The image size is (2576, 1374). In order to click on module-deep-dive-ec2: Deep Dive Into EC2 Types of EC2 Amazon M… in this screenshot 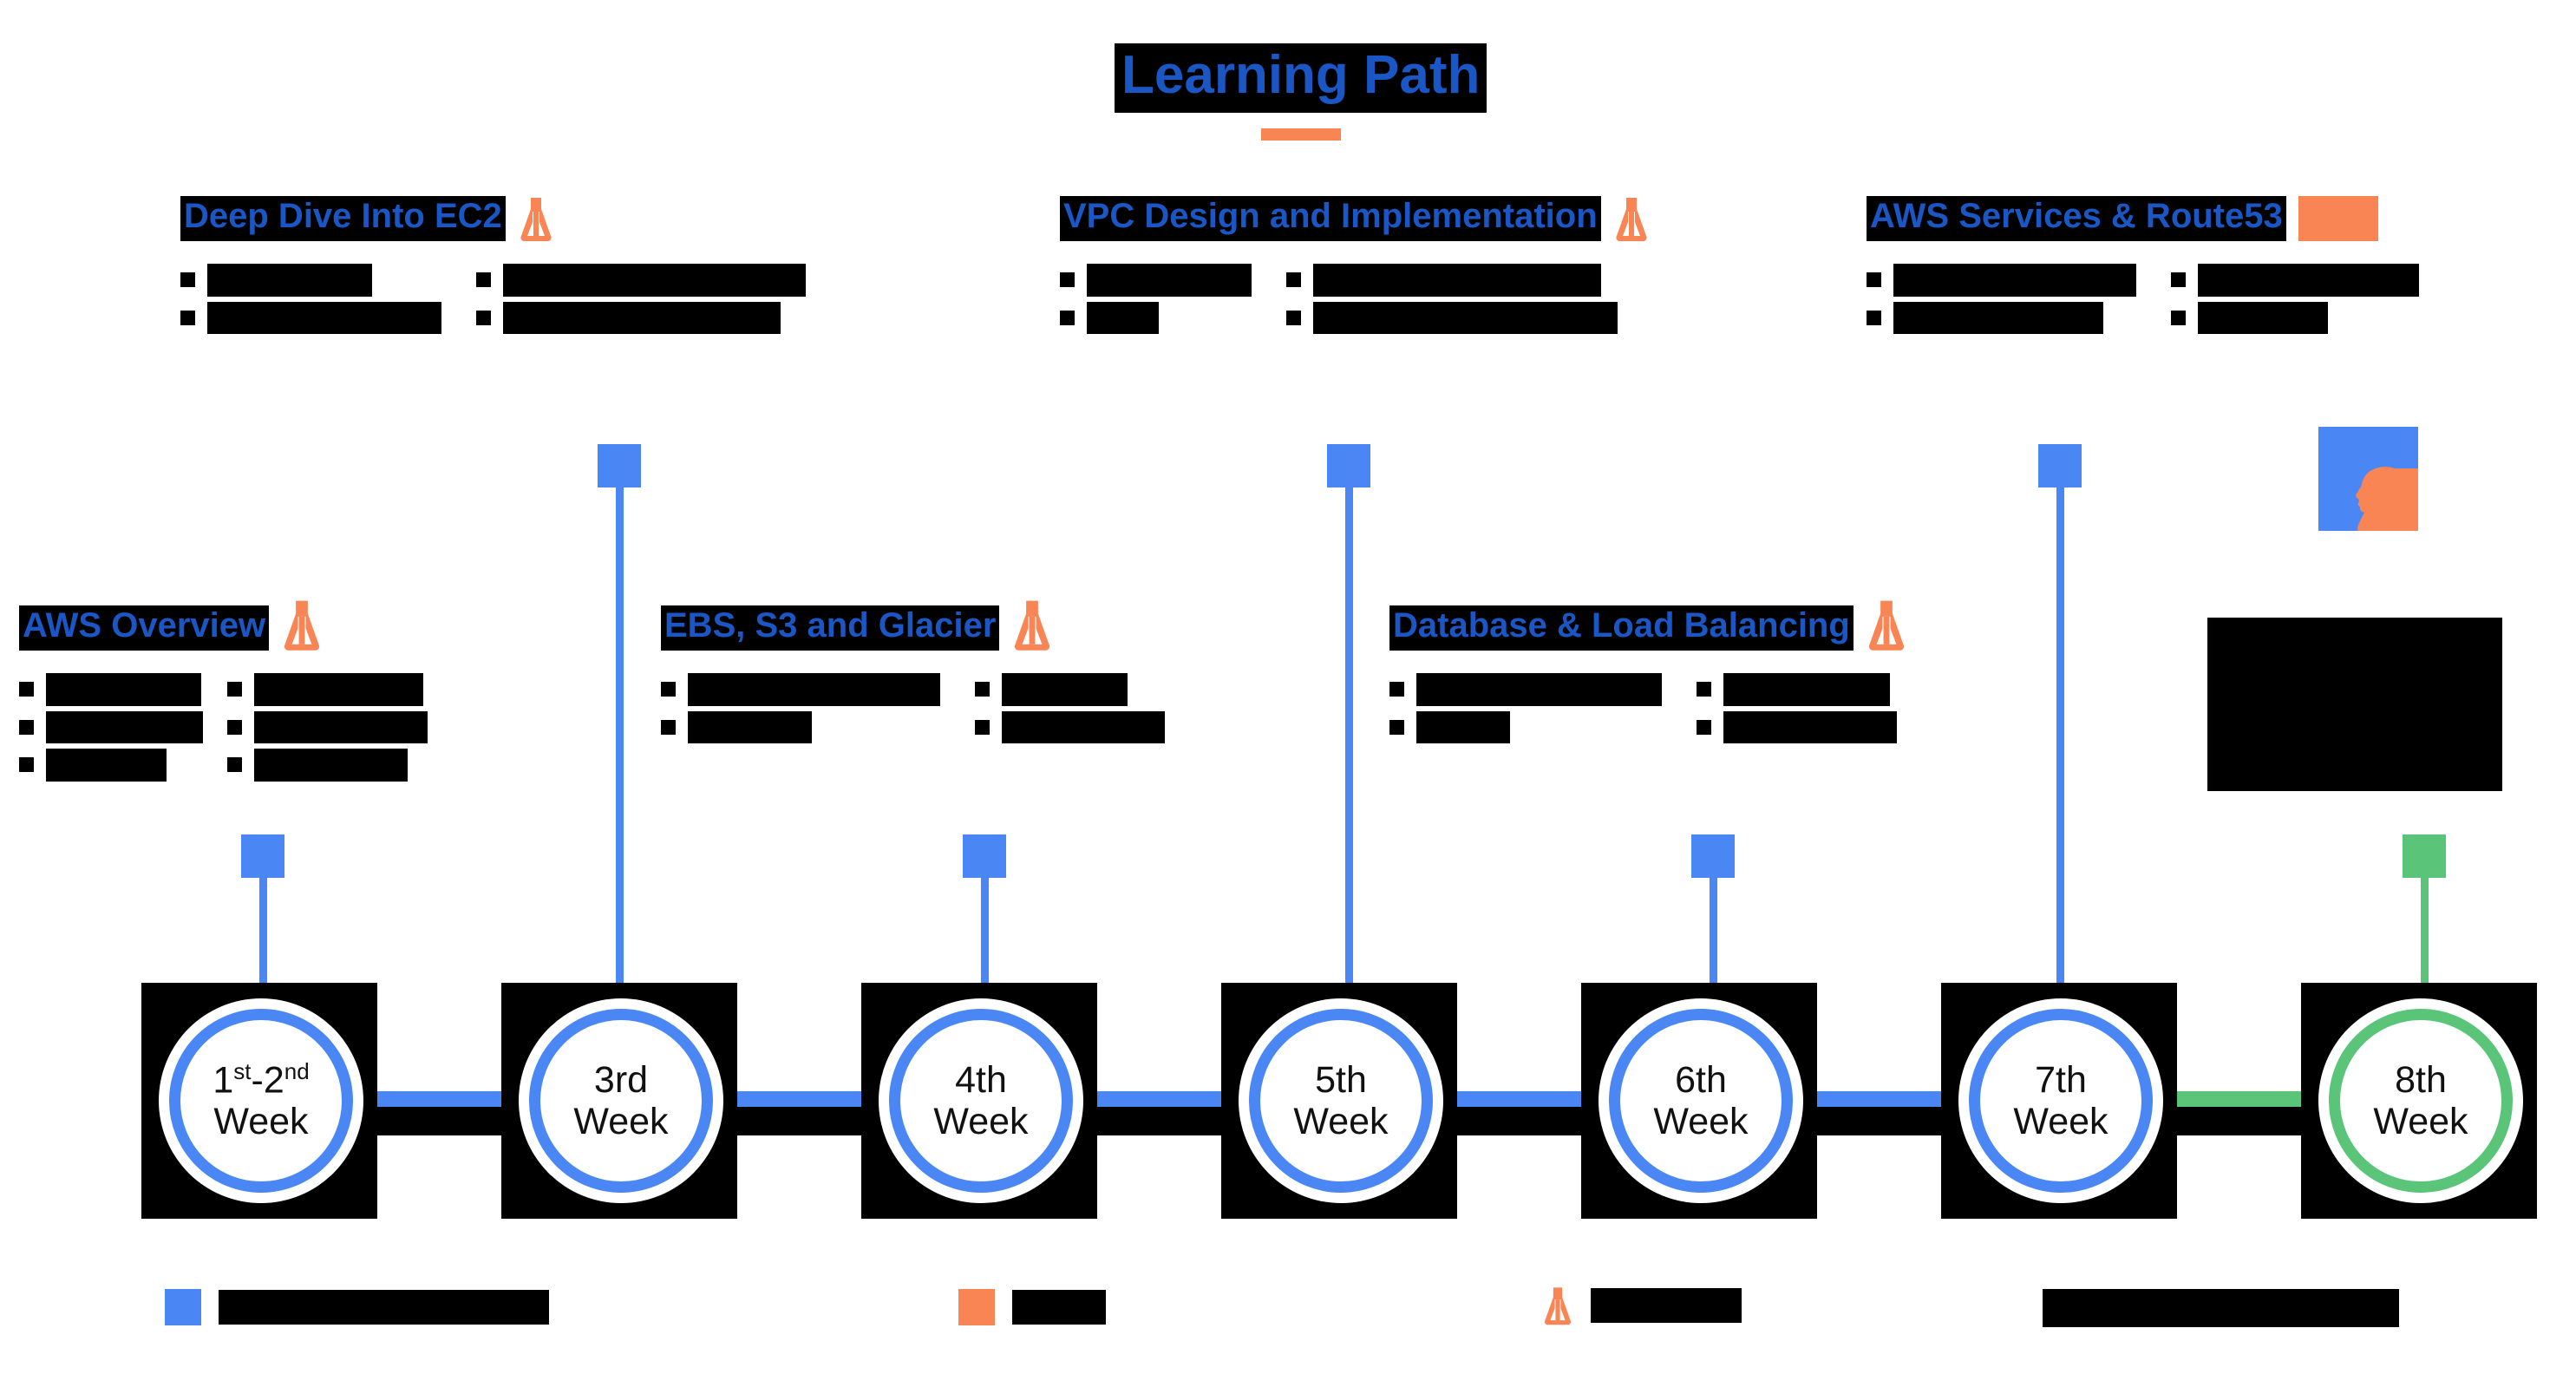, I will do `click(493, 265)`.